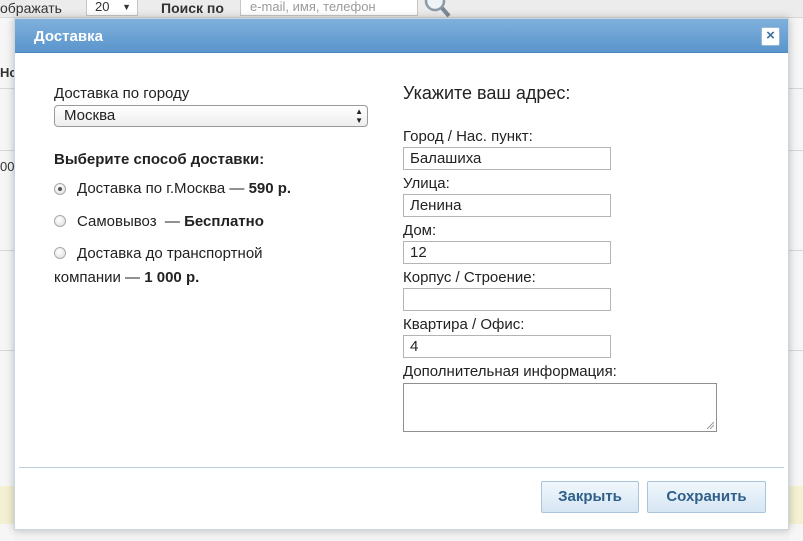 This screenshot has height=541, width=803. I want to click on building-field, so click(507, 299).